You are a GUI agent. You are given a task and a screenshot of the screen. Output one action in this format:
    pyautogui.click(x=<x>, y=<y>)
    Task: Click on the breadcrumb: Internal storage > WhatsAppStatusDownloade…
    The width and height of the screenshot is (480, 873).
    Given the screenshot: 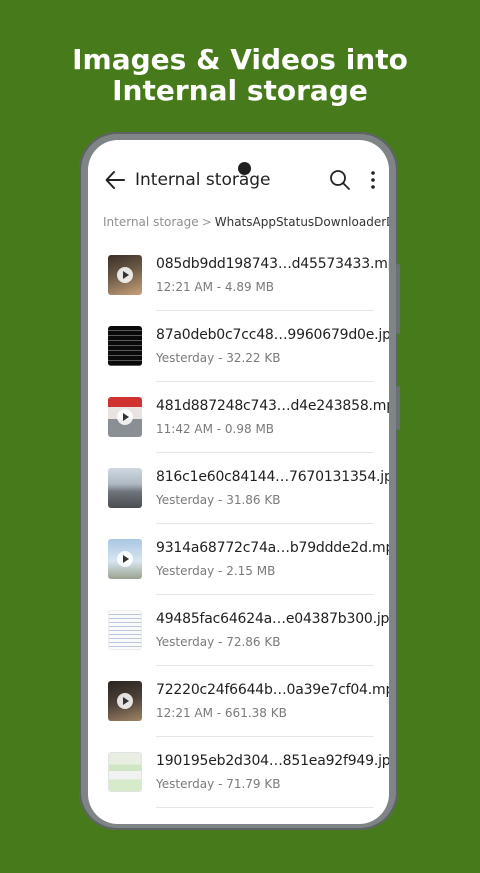 What is the action you would take?
    pyautogui.click(x=246, y=222)
    